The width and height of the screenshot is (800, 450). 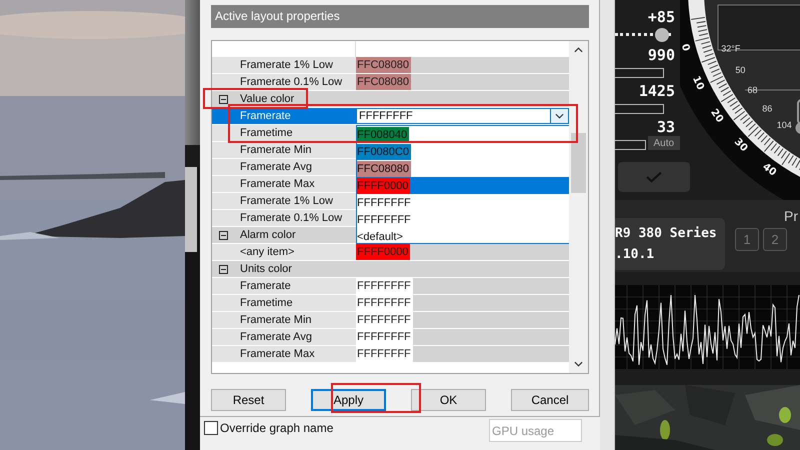 I want to click on dialog-button: Cancel, so click(x=550, y=400).